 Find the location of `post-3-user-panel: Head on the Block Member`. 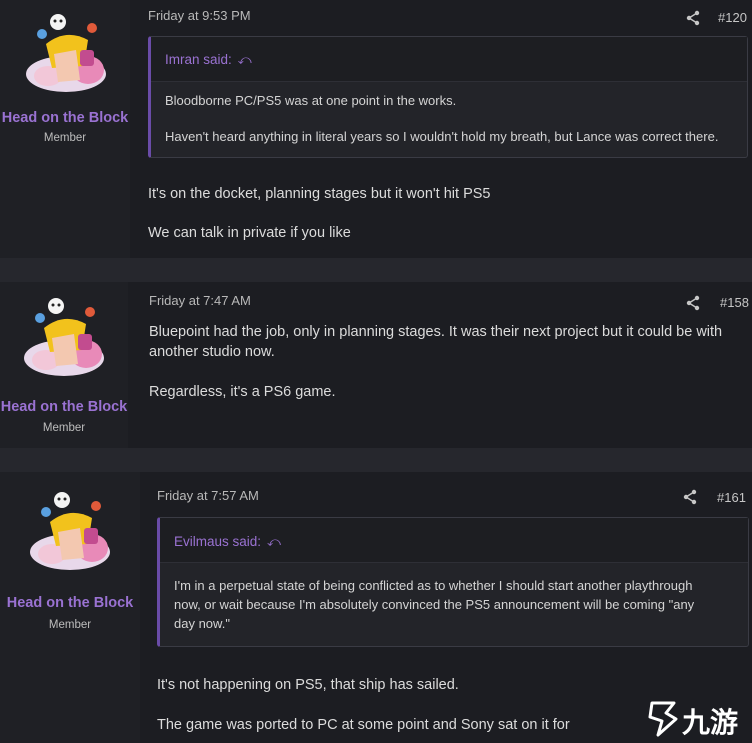

post-3-user-panel: Head on the Block Member is located at coordinates (70, 607).